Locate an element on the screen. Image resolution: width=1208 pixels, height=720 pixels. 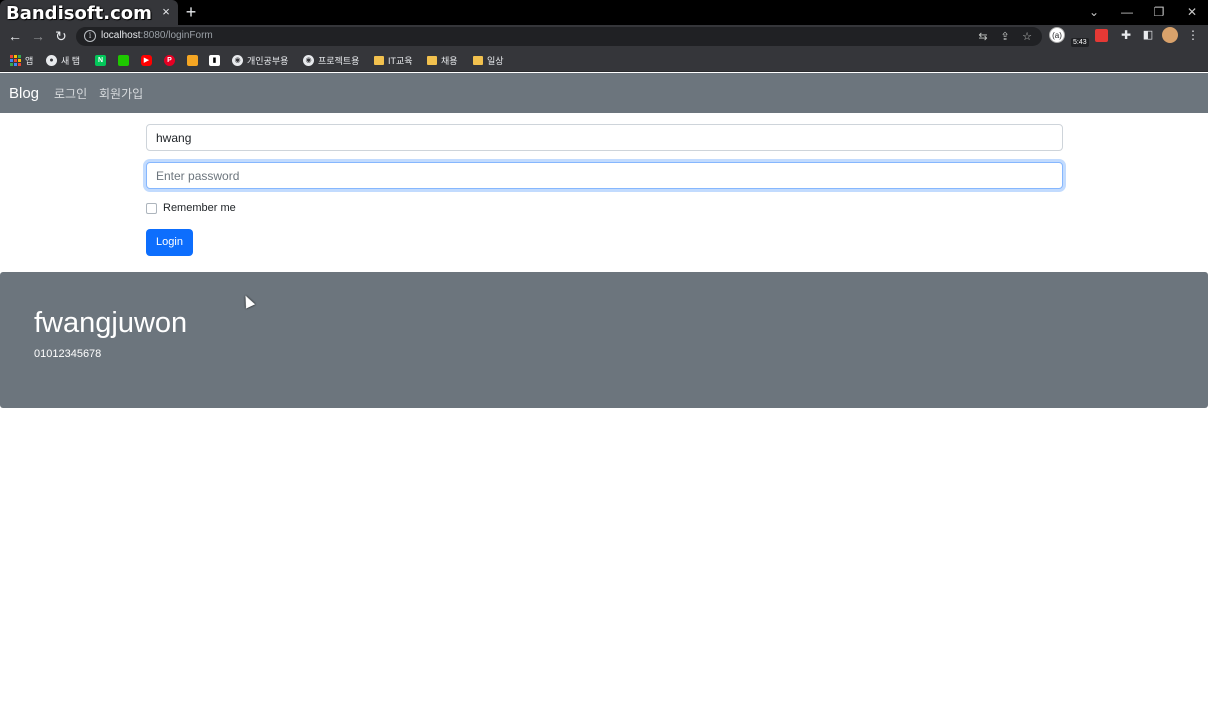
close-window-icon: ✕ is located at coordinates (1192, 12).